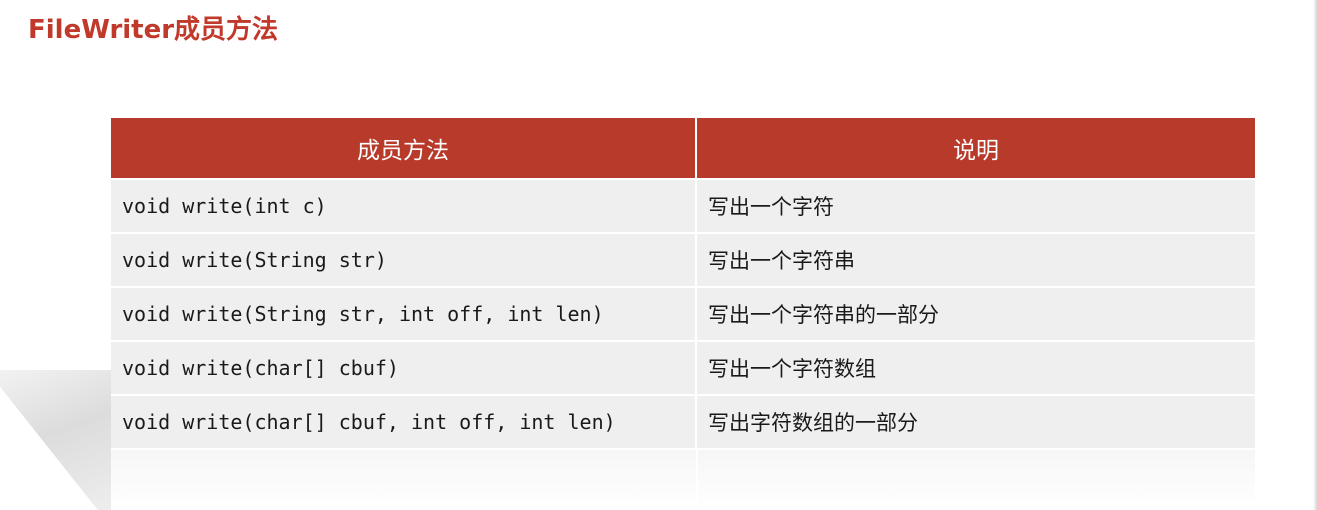  Describe the element at coordinates (404, 368) in the screenshot. I see `method-cell: void write(char[] cbuf)` at that location.